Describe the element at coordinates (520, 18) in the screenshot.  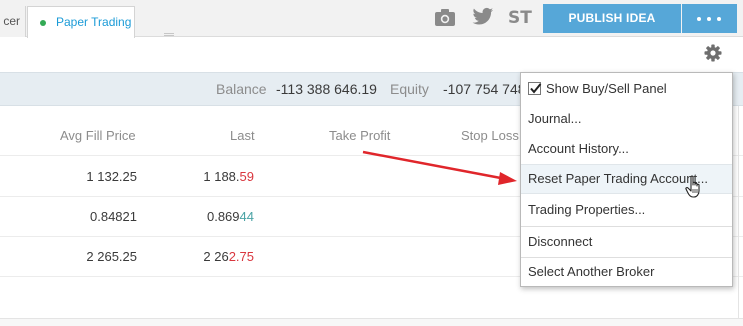
I see `stocktwits-icon: ST` at that location.